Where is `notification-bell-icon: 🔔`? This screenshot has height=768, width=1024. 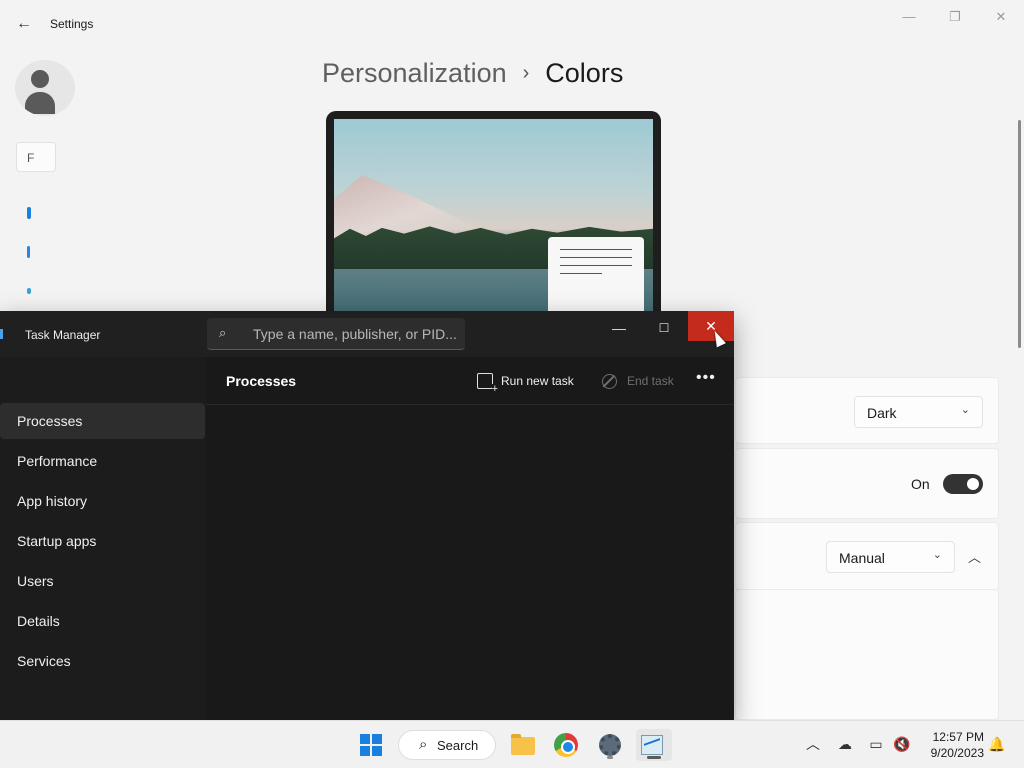 notification-bell-icon: 🔔 is located at coordinates (997, 744).